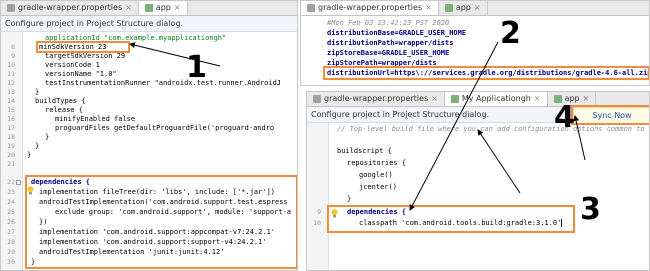 The image size is (650, 271). What do you see at coordinates (196, 67) in the screenshot?
I see `callout-number-1: 1` at bounding box center [196, 67].